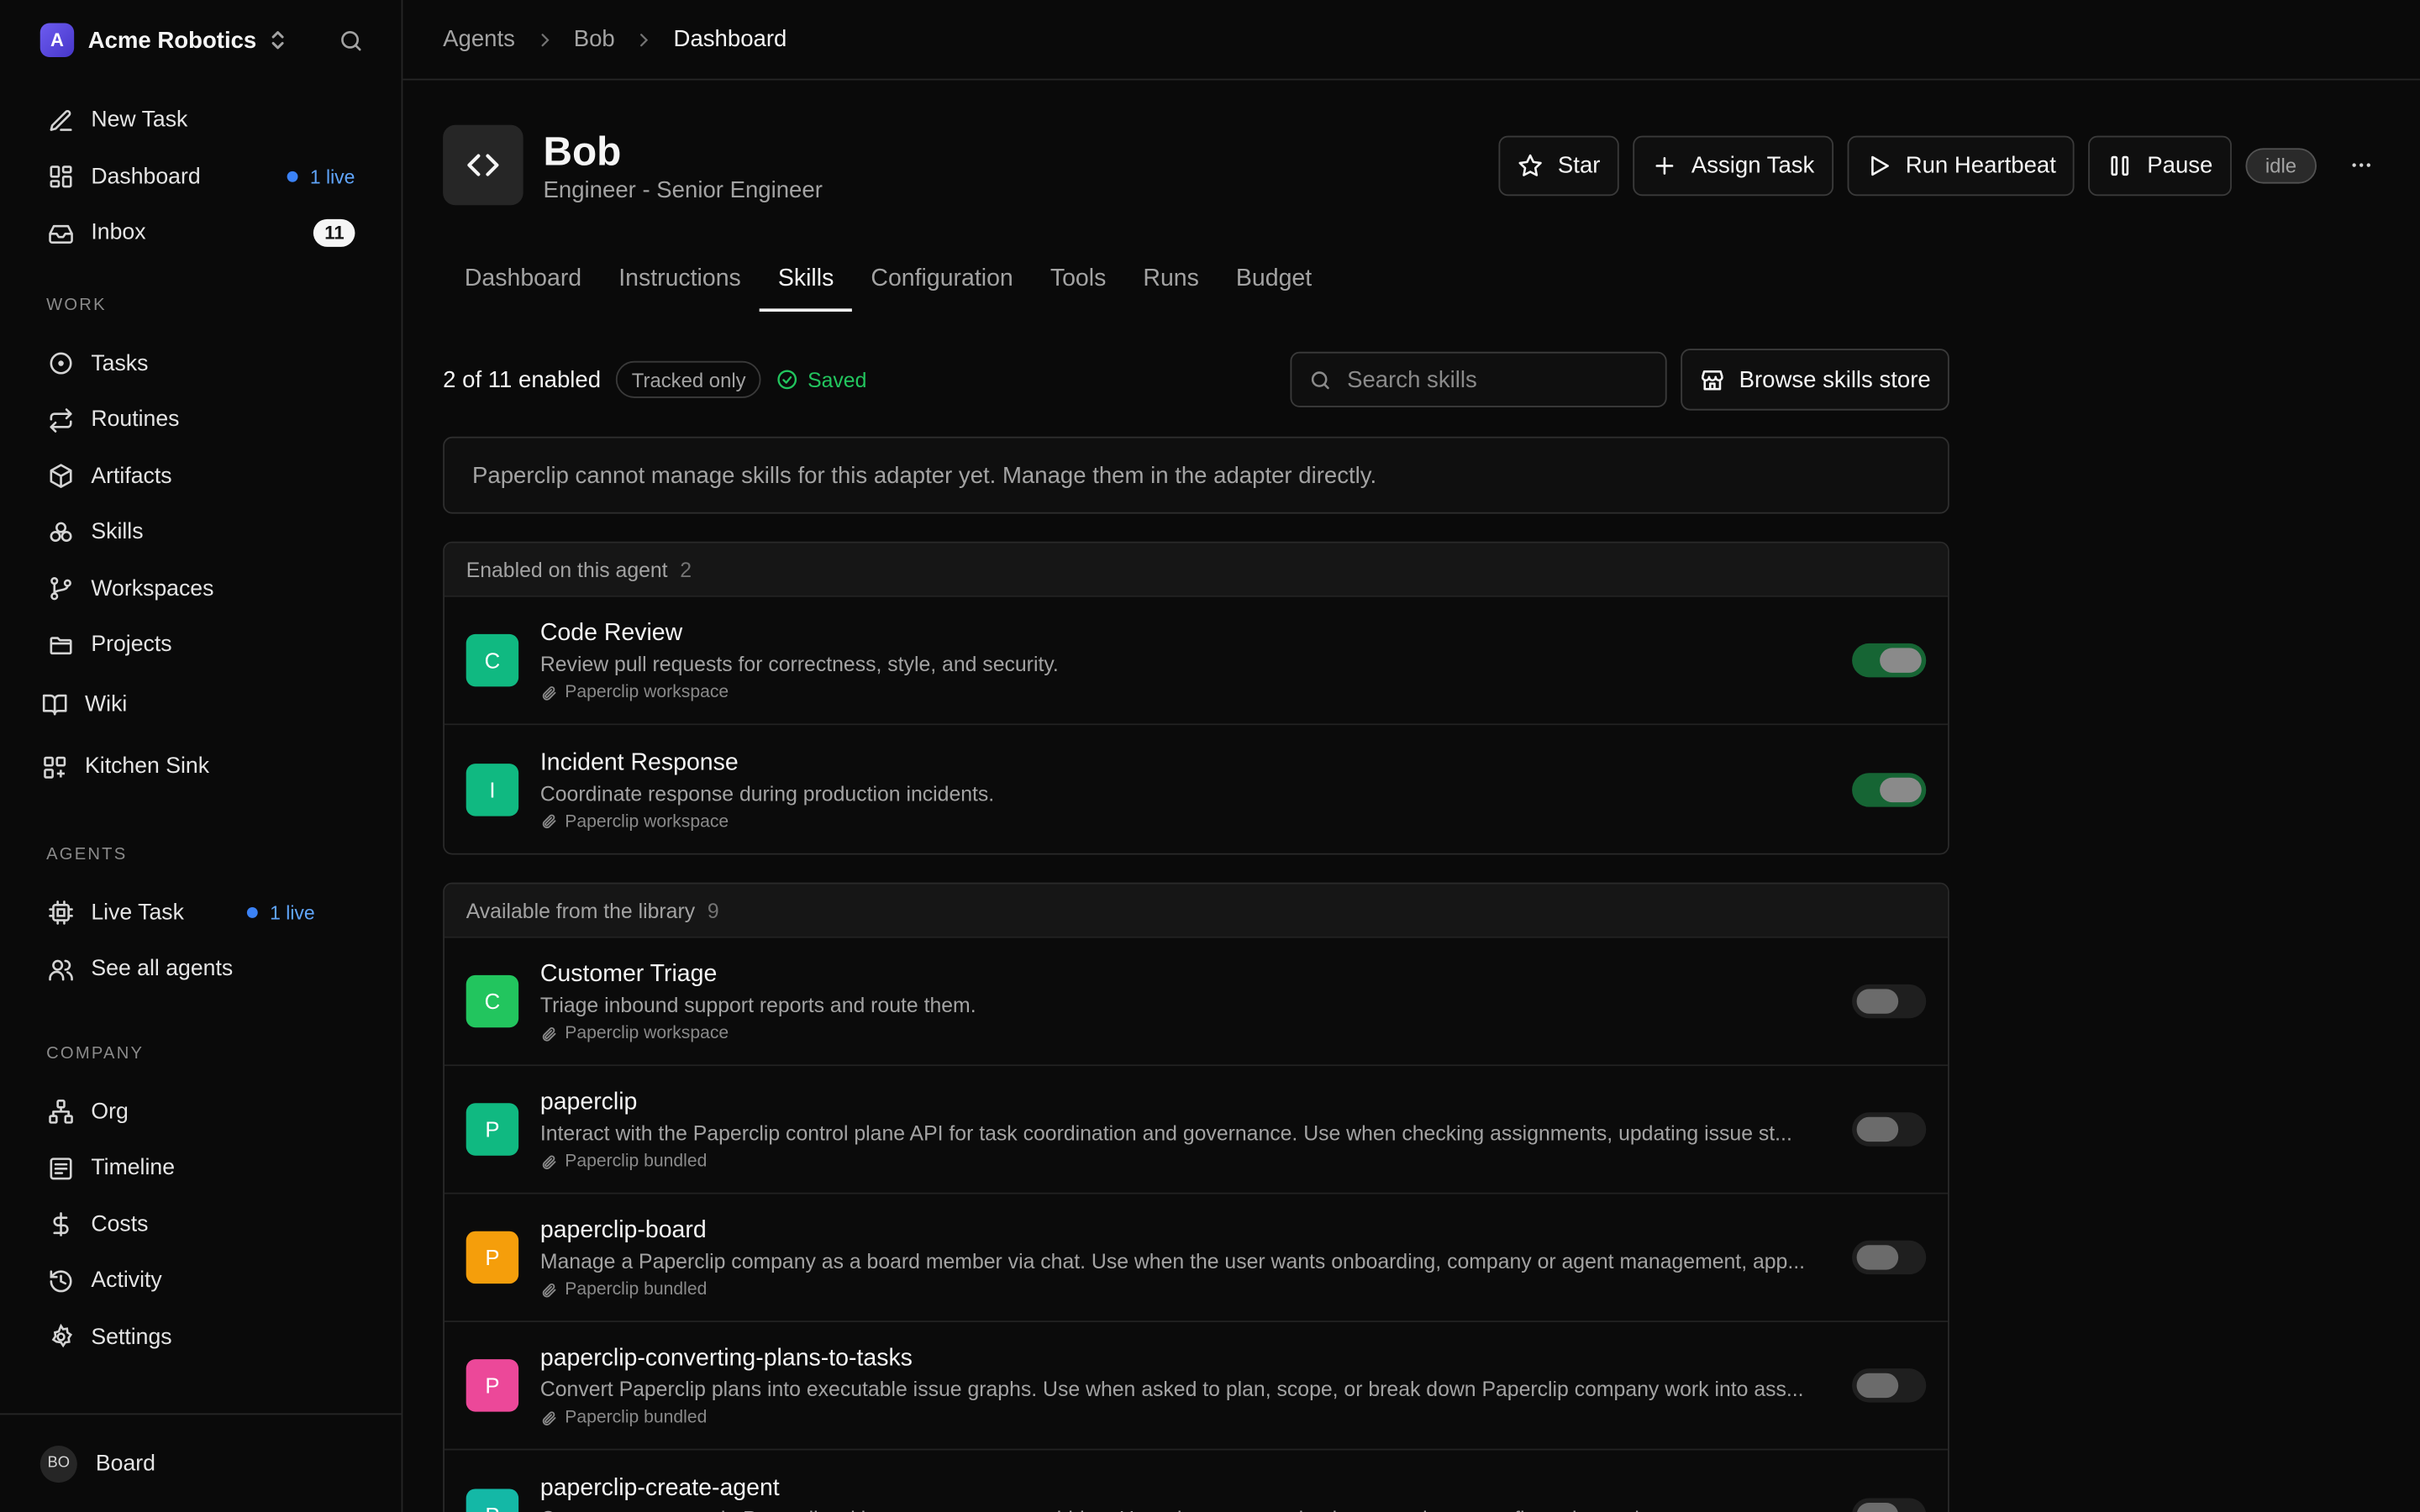 This screenshot has width=2420, height=1512. What do you see at coordinates (54, 767) in the screenshot?
I see `kitchen-sink-icon` at bounding box center [54, 767].